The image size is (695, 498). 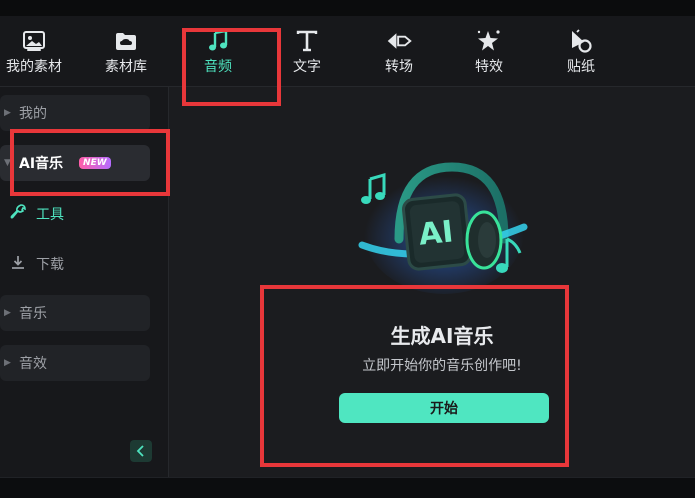 I want to click on collapse-sidebar-button, so click(x=141, y=451).